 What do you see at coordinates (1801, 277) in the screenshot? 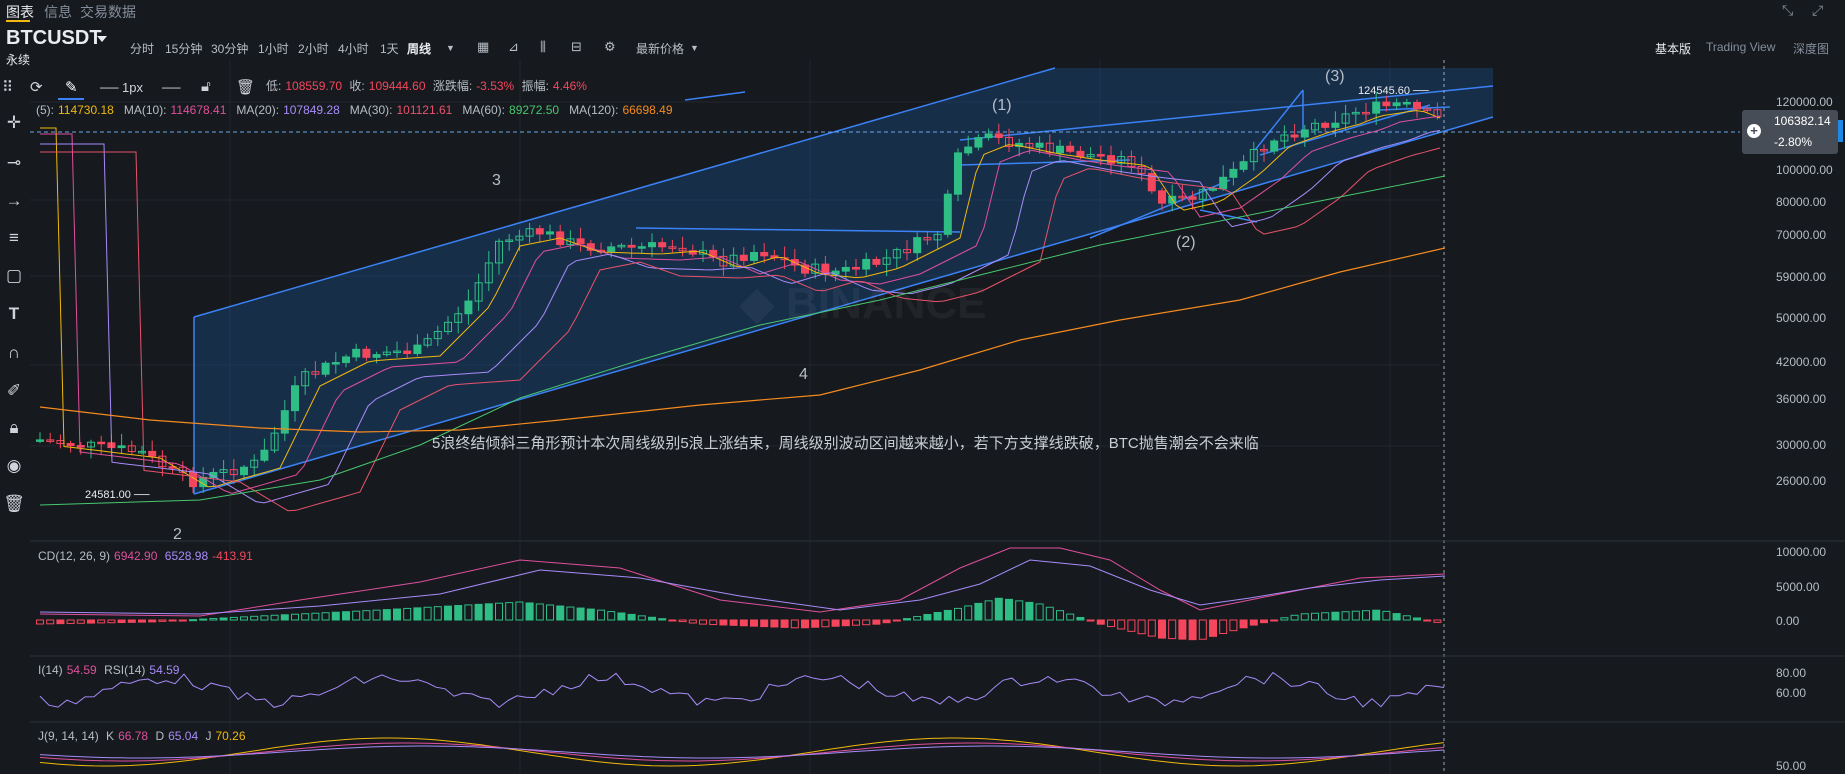
I see `price-axis-label: 59000.00` at bounding box center [1801, 277].